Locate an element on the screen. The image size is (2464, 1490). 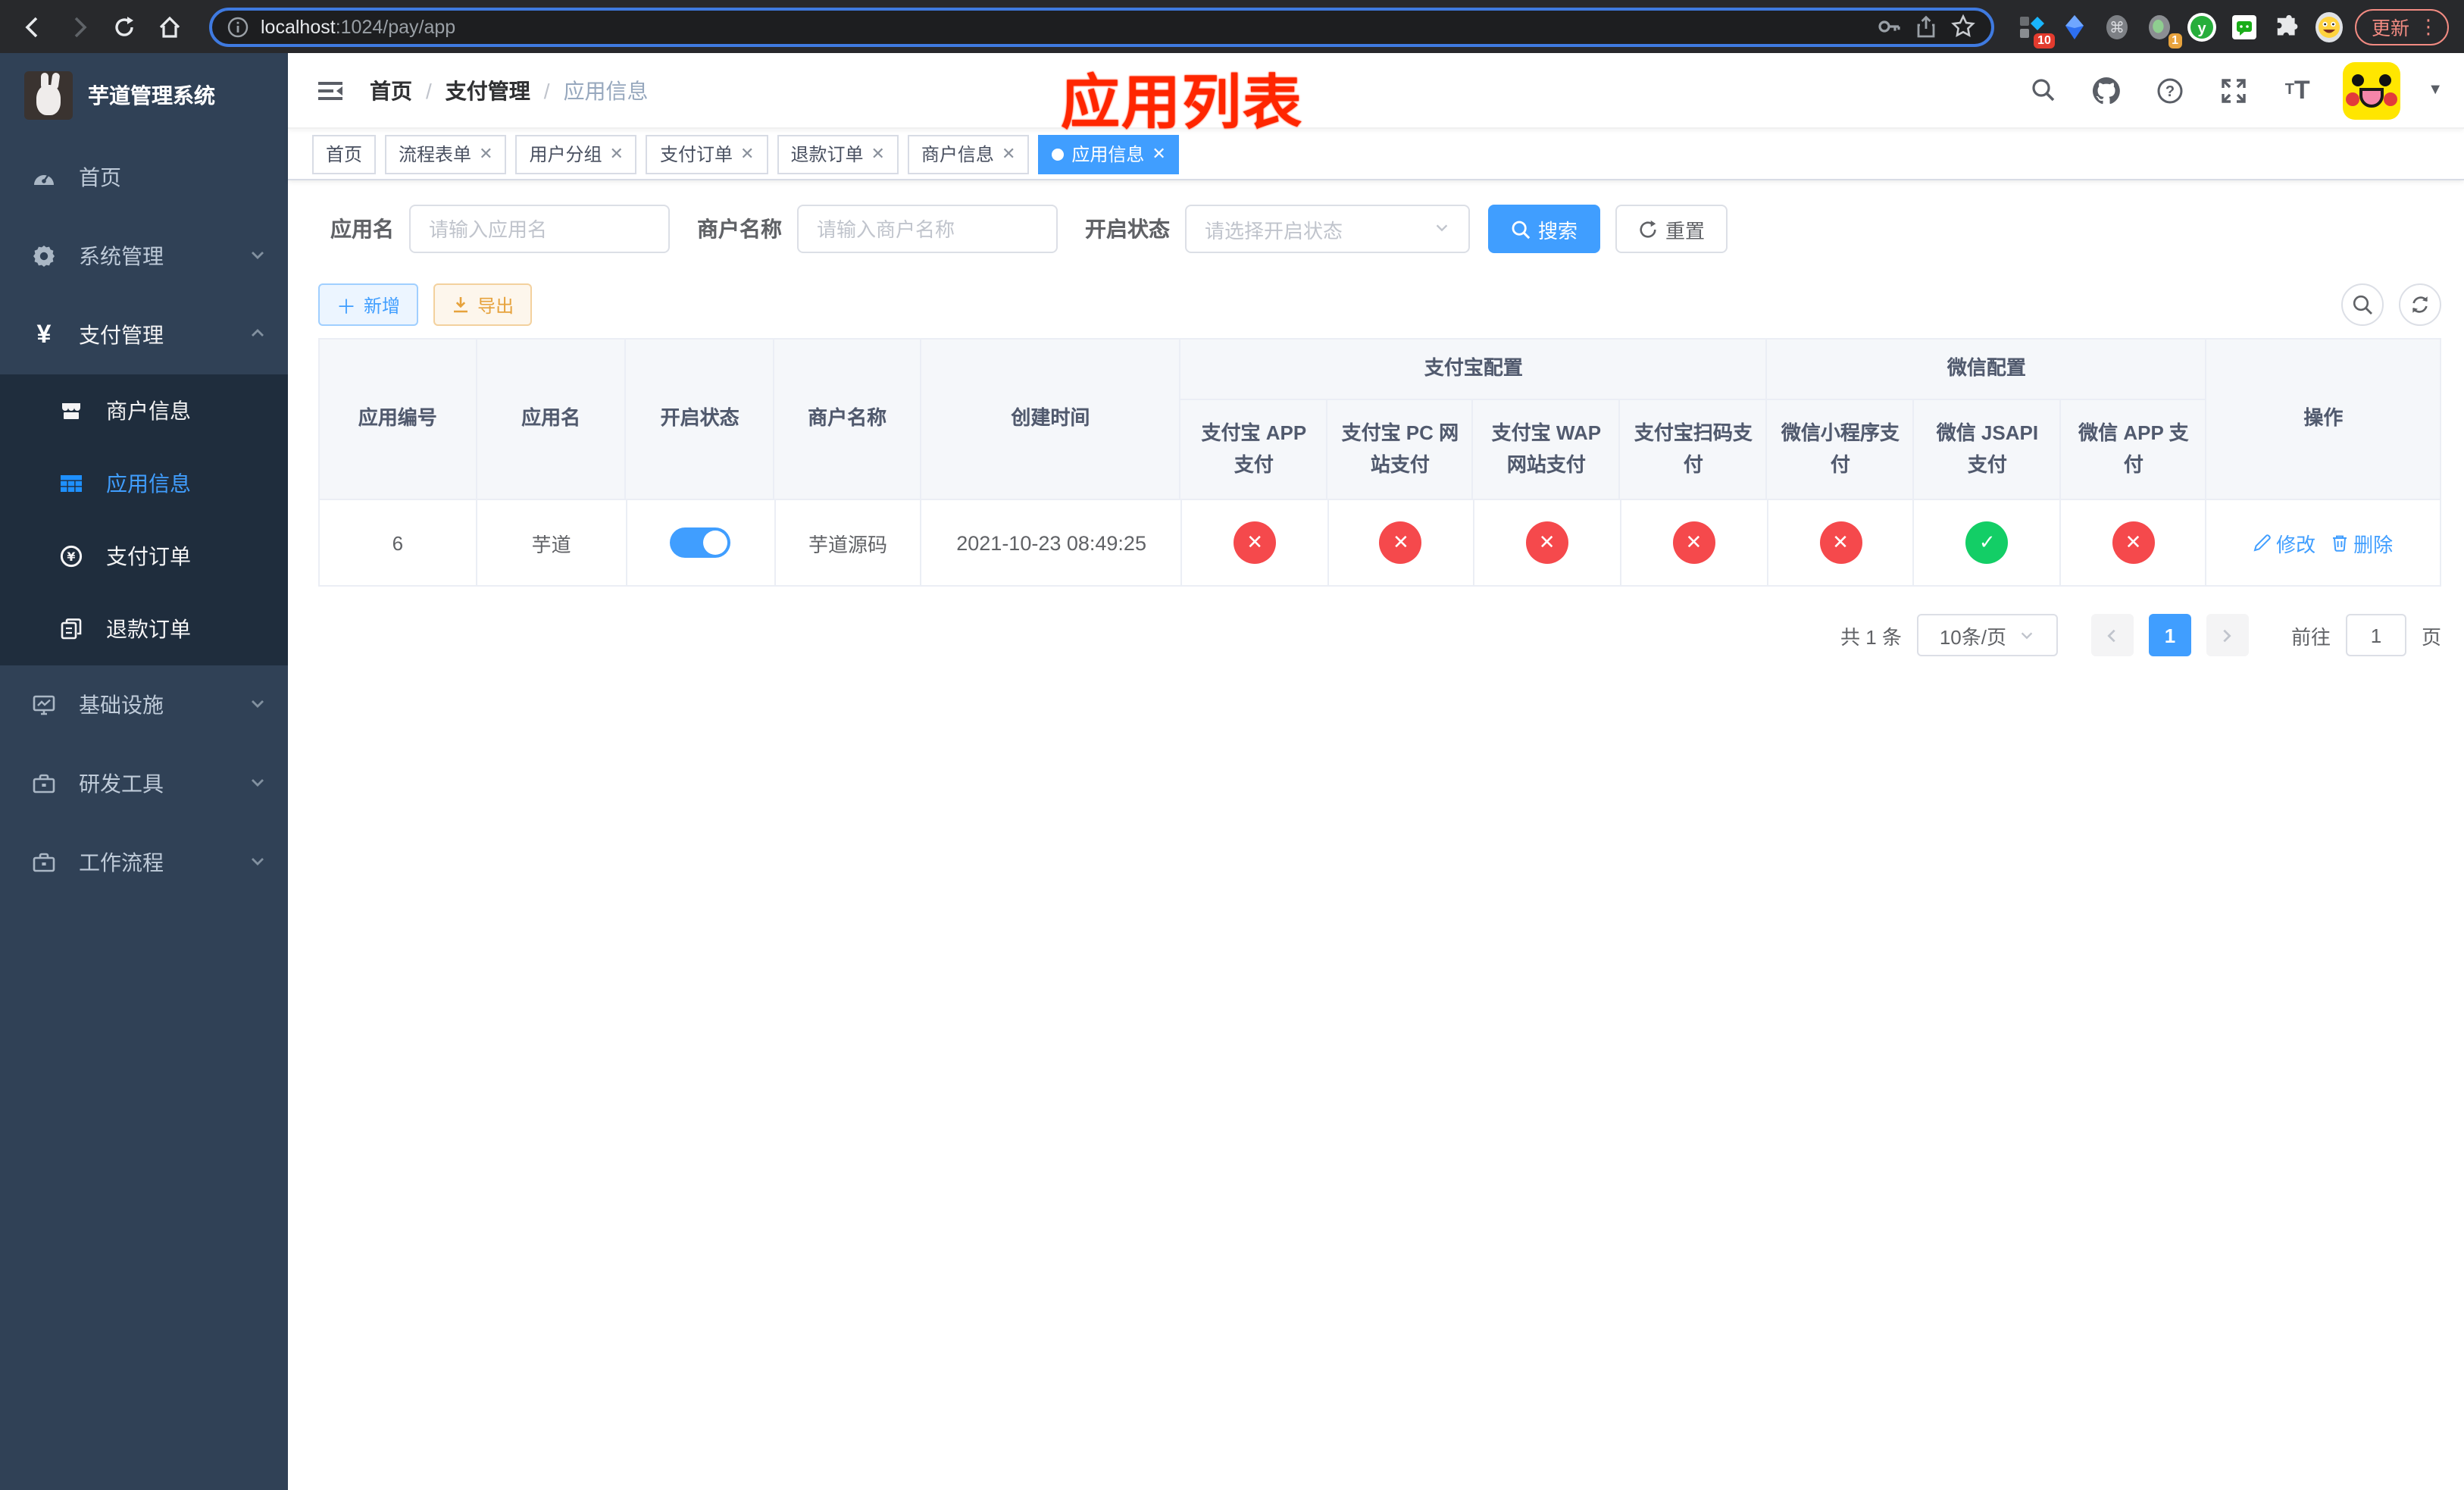
chevron-right-icon is located at coordinates (2228, 635).